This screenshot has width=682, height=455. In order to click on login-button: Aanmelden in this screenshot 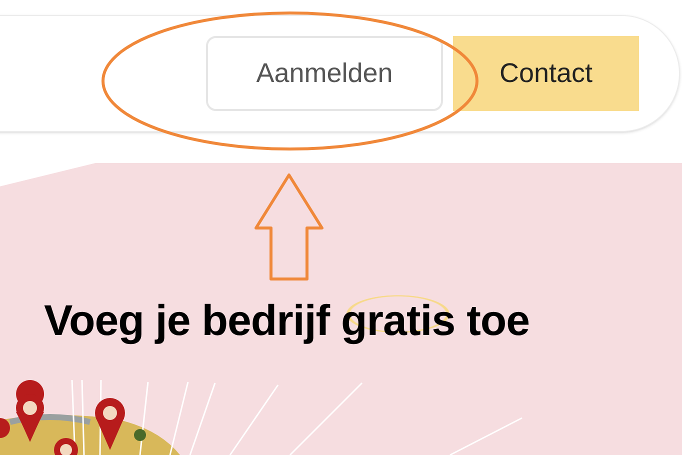, I will do `click(324, 73)`.